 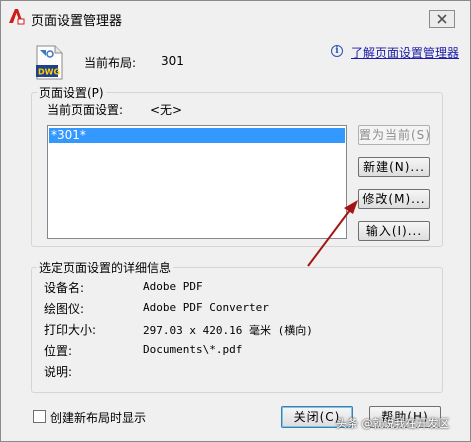 I want to click on set-current-button: 置为当前(S), so click(x=394, y=135).